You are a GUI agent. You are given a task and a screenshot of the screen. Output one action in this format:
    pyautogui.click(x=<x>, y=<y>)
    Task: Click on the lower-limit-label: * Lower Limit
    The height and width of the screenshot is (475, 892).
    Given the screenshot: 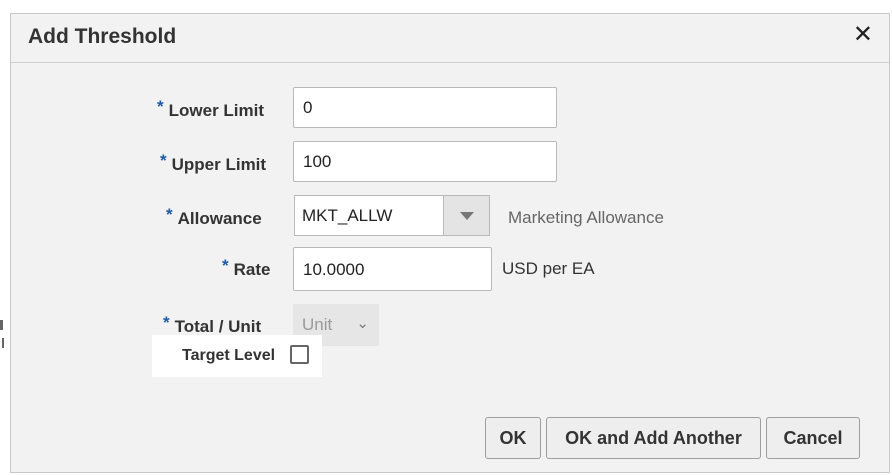 What is the action you would take?
    pyautogui.click(x=210, y=109)
    